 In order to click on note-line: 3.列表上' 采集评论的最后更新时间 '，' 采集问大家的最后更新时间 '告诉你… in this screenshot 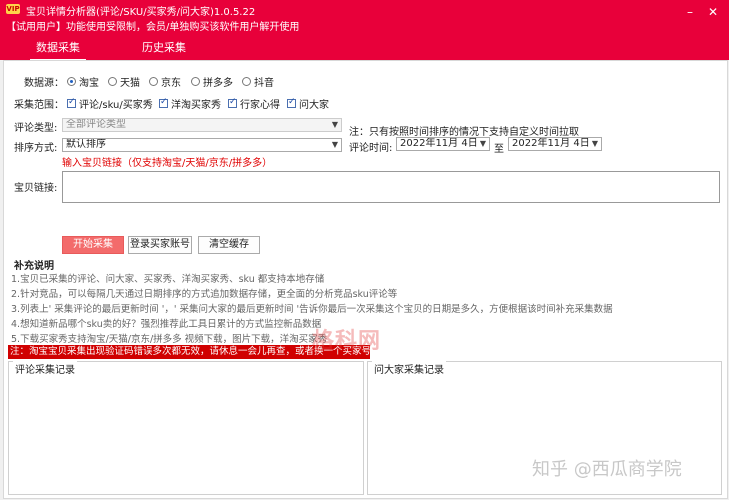, I will do `click(312, 309)`.